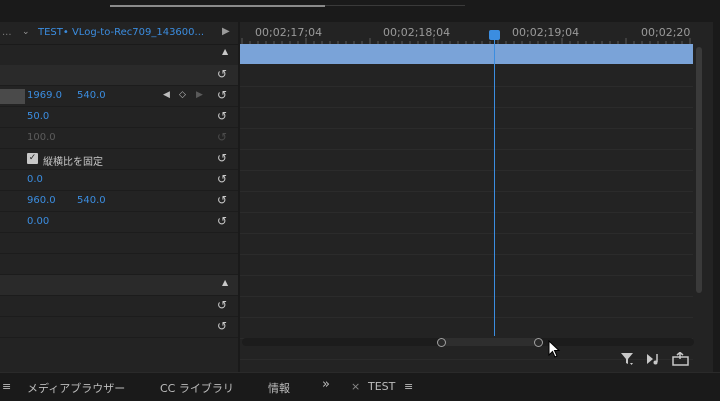  What do you see at coordinates (355, 386) in the screenshot?
I see `close-tab-icon: ×` at bounding box center [355, 386].